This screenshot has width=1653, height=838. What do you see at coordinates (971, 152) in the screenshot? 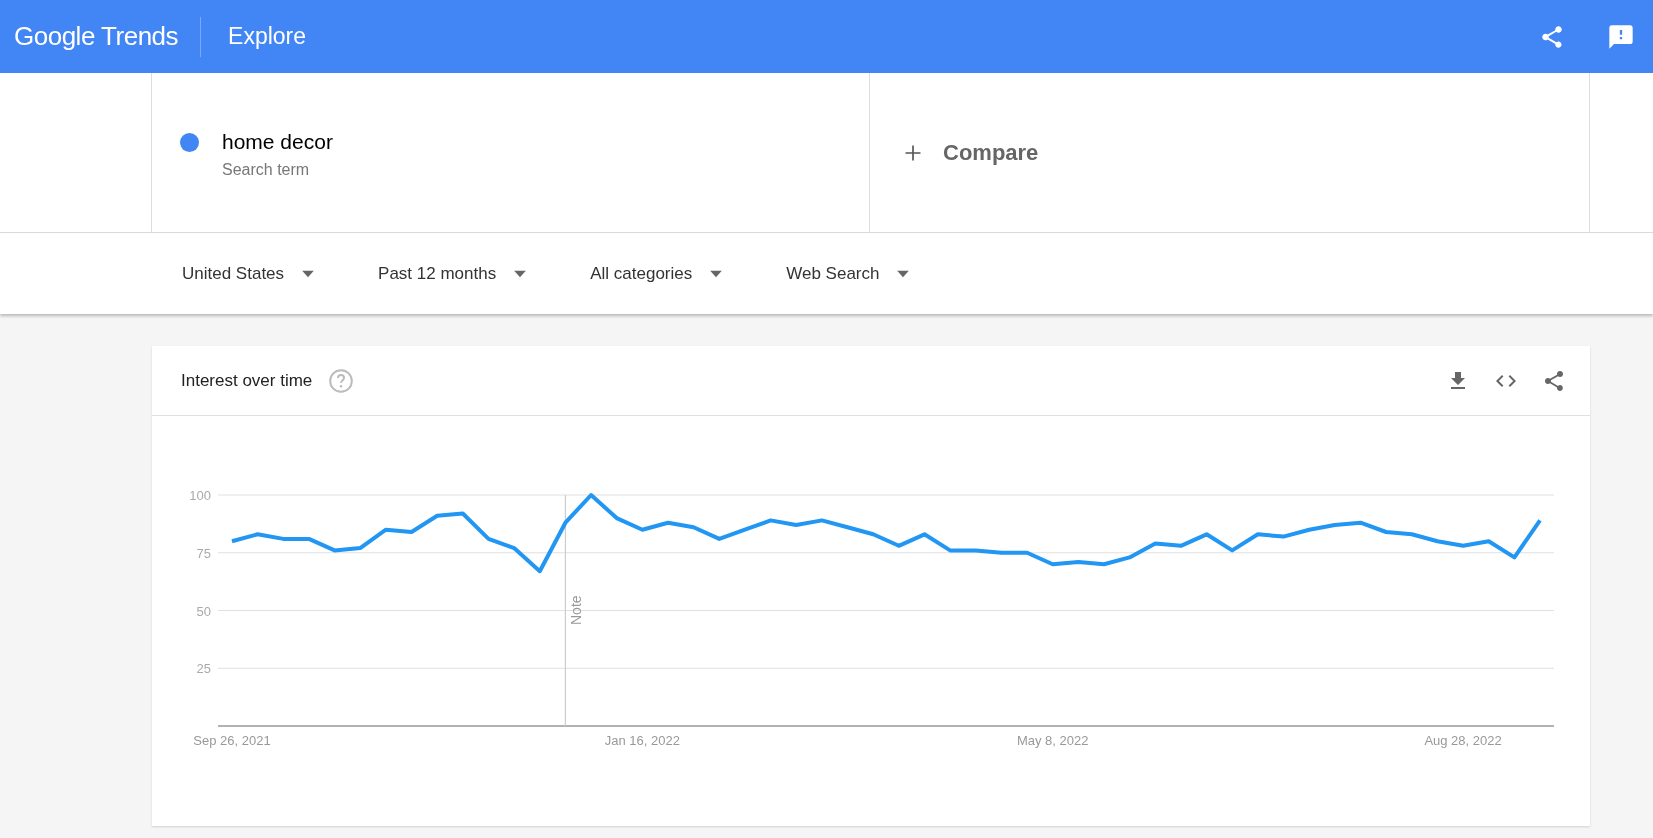
I see `compare-button: Compare` at bounding box center [971, 152].